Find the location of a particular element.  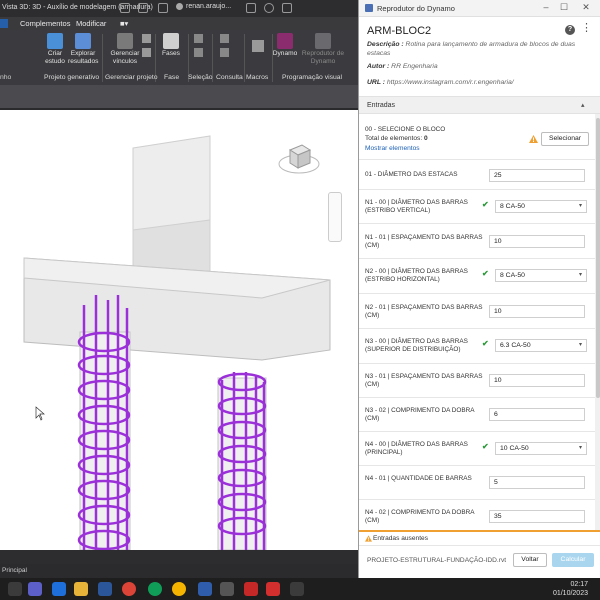

inputs-section-header: Entradas ▴ is located at coordinates (479, 105).